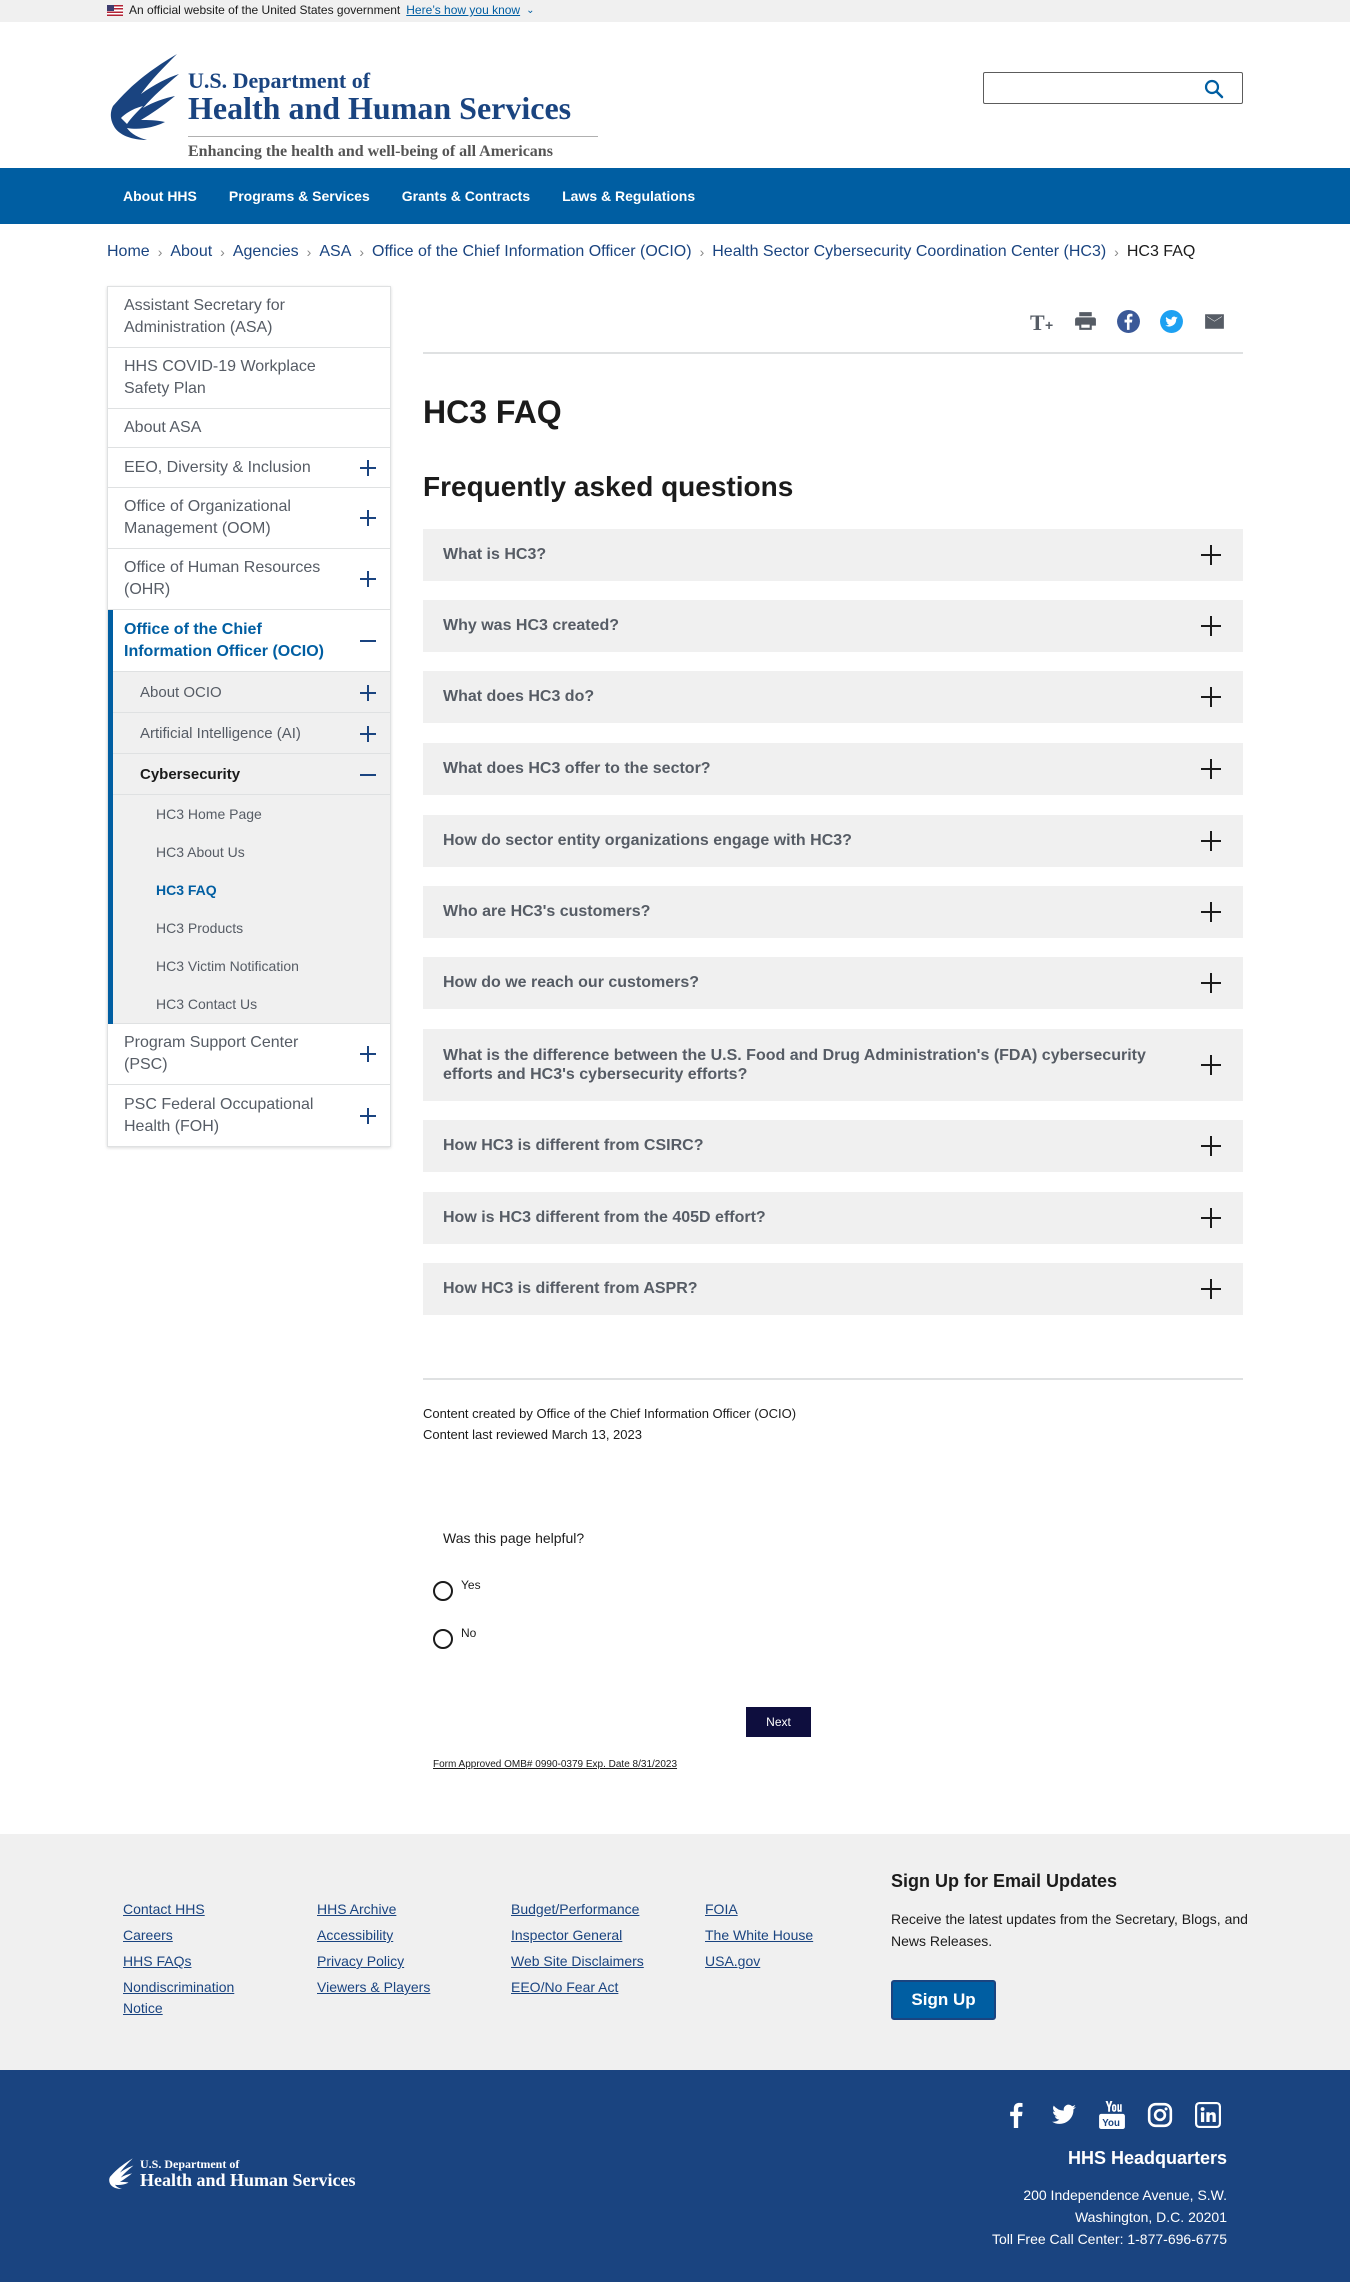 The width and height of the screenshot is (1350, 2282). What do you see at coordinates (1214, 321) in the screenshot?
I see `email-icon` at bounding box center [1214, 321].